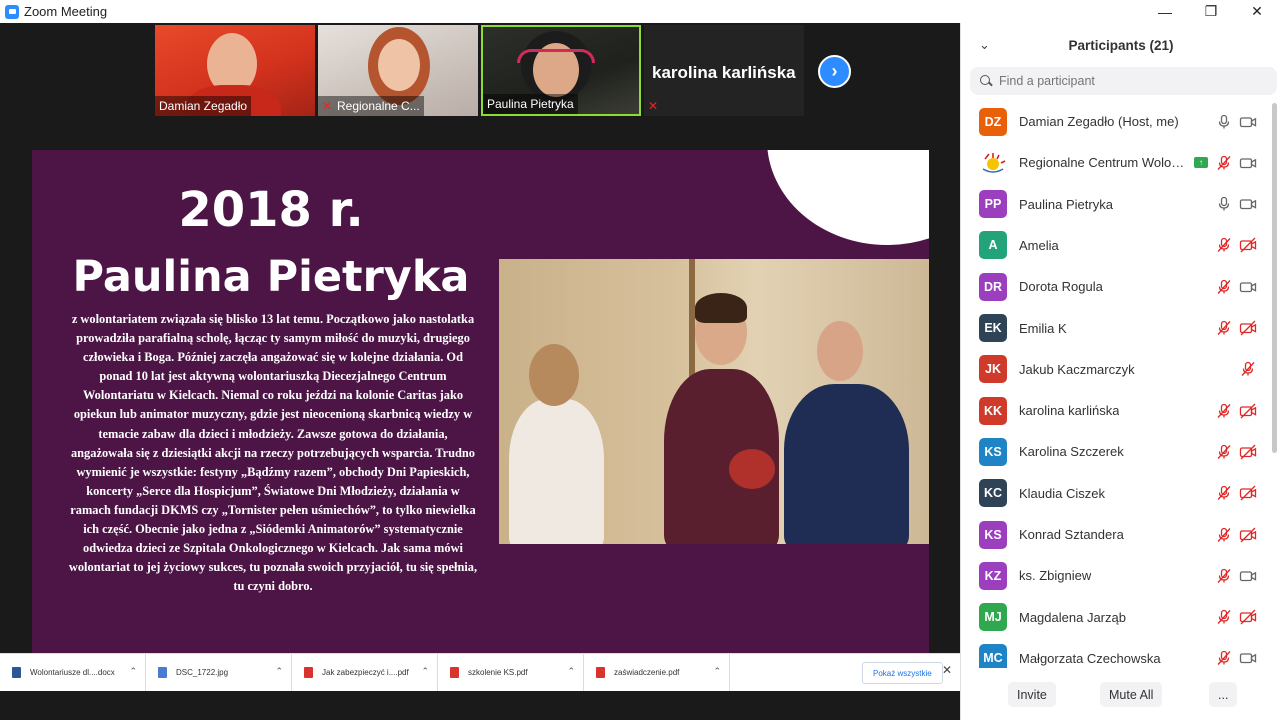 The width and height of the screenshot is (1280, 720). Describe the element at coordinates (1120, 410) in the screenshot. I see `participant-row: KK karolina karlińska` at that location.